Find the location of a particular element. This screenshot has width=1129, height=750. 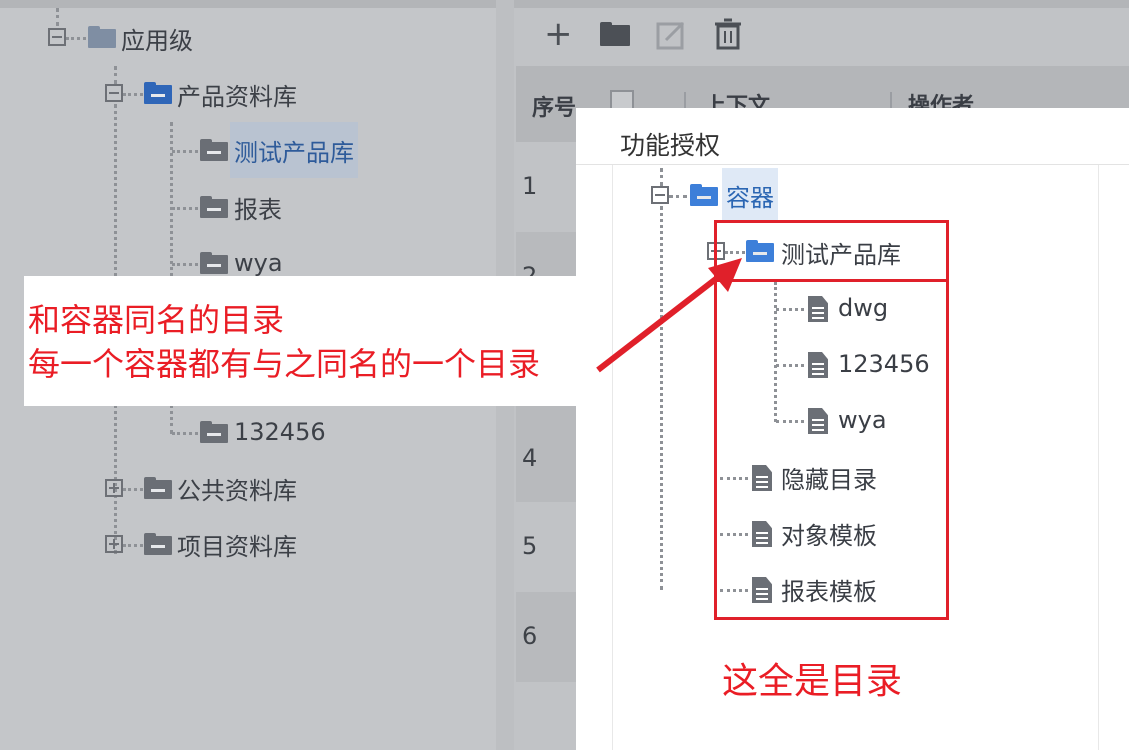

annotation-callout: 和容器同名的目录 每一个容器都有与之同名的一个目录 is located at coordinates (300, 341).